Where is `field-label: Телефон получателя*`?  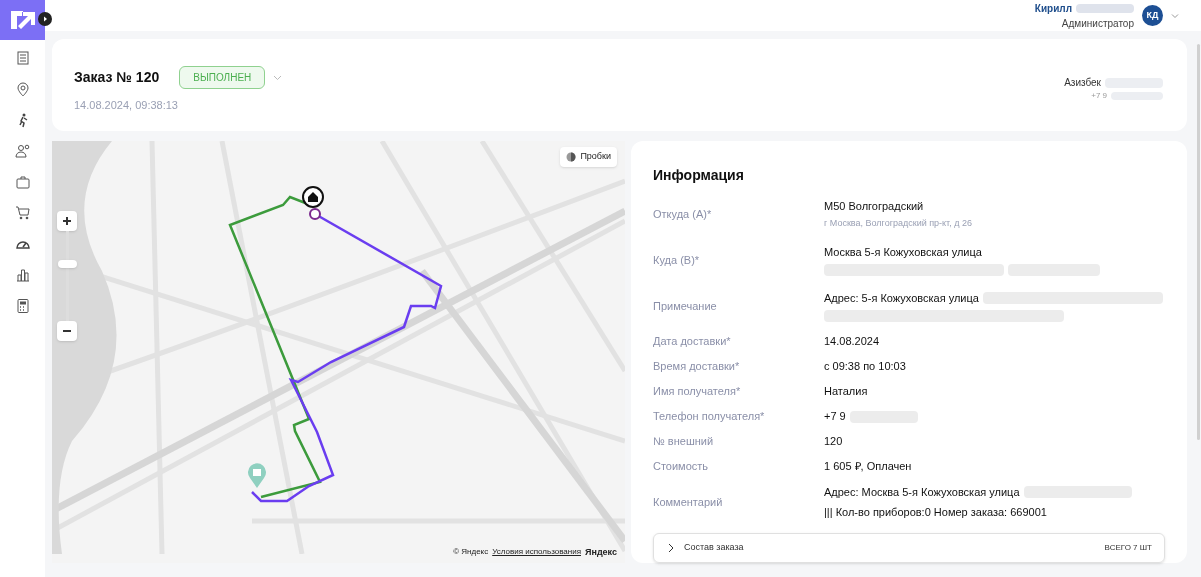
field-label: Телефон получателя* is located at coordinates (709, 417).